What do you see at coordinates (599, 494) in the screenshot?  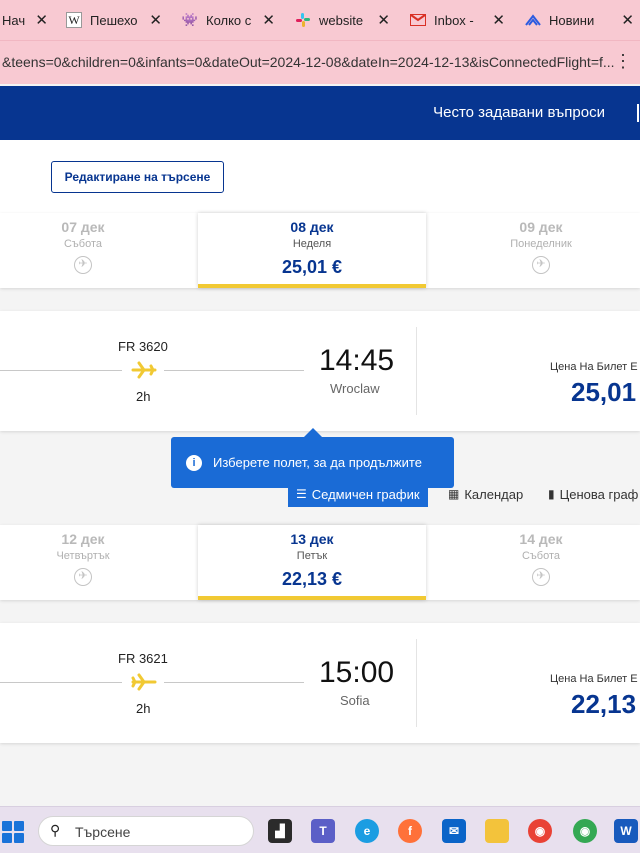 I see `tab-label: Ценова граф` at bounding box center [599, 494].